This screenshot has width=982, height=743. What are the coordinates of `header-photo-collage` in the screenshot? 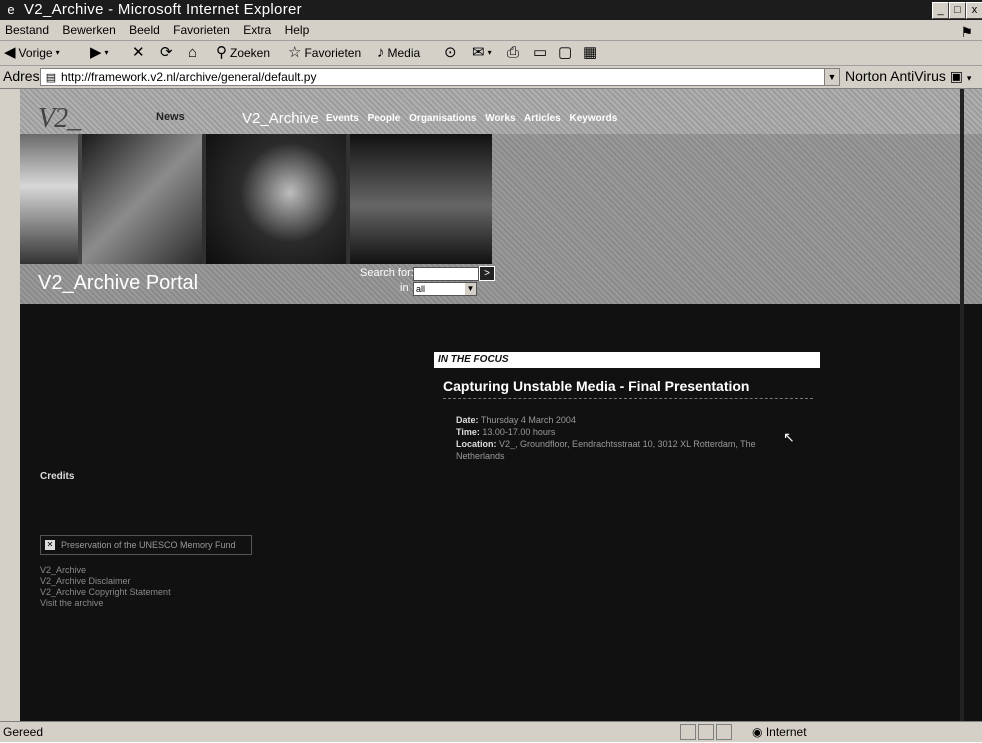 It's located at (256, 199).